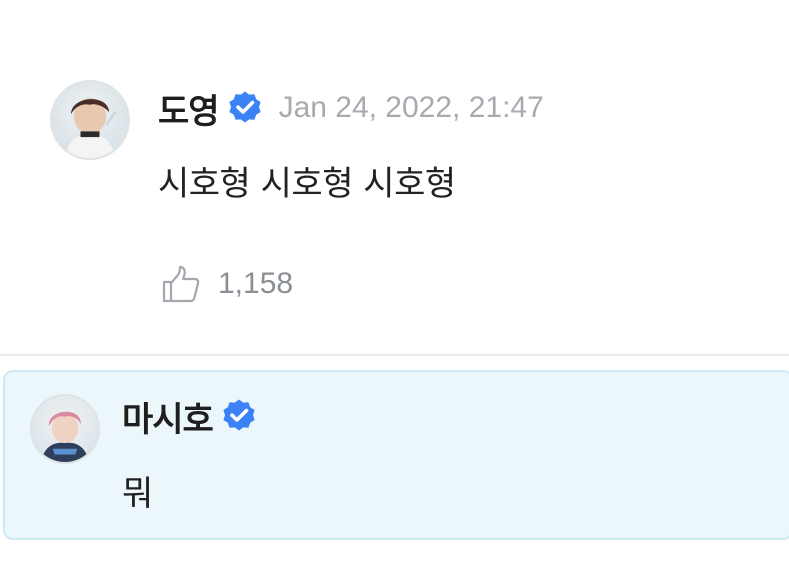 The height and width of the screenshot is (564, 789). What do you see at coordinates (181, 284) in the screenshot?
I see `thumbs-up-icon` at bounding box center [181, 284].